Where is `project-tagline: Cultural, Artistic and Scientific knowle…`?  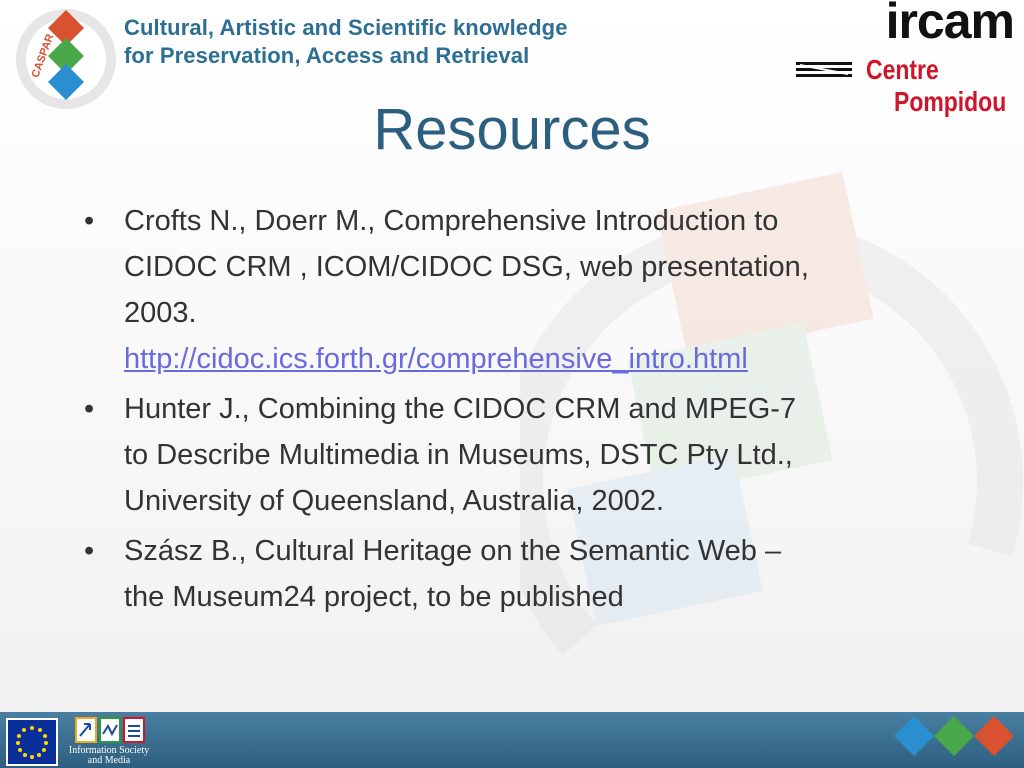 project-tagline: Cultural, Artistic and Scientific knowle… is located at coordinates (346, 42).